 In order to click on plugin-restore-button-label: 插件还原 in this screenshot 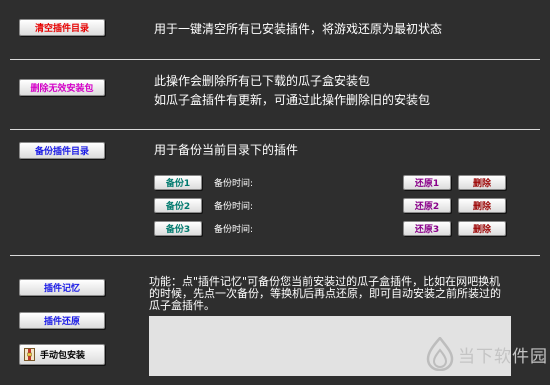, I will do `click(61, 322)`.